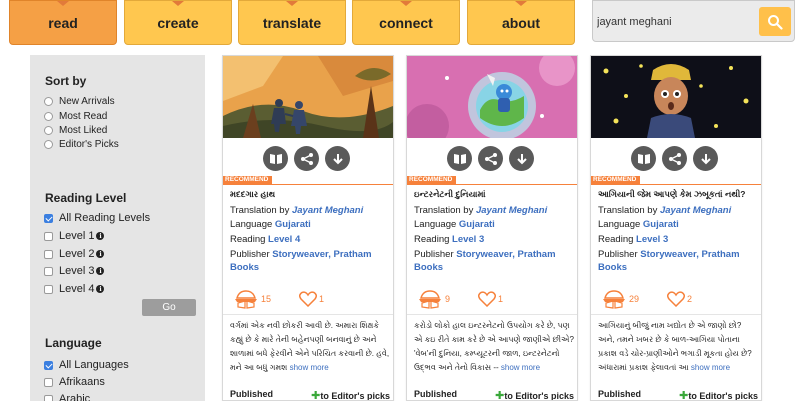 This screenshot has height=401, width=800. I want to click on nav-connect: connect, so click(406, 22).